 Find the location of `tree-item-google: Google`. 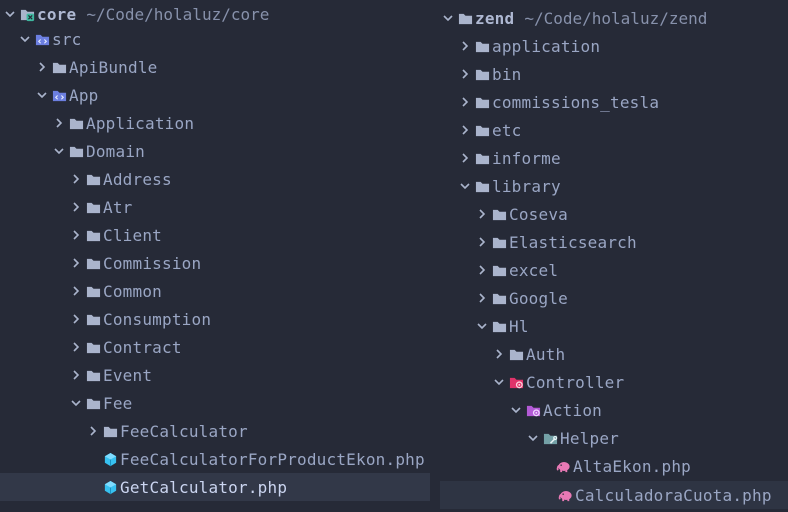

tree-item-google: Google is located at coordinates (613, 298).